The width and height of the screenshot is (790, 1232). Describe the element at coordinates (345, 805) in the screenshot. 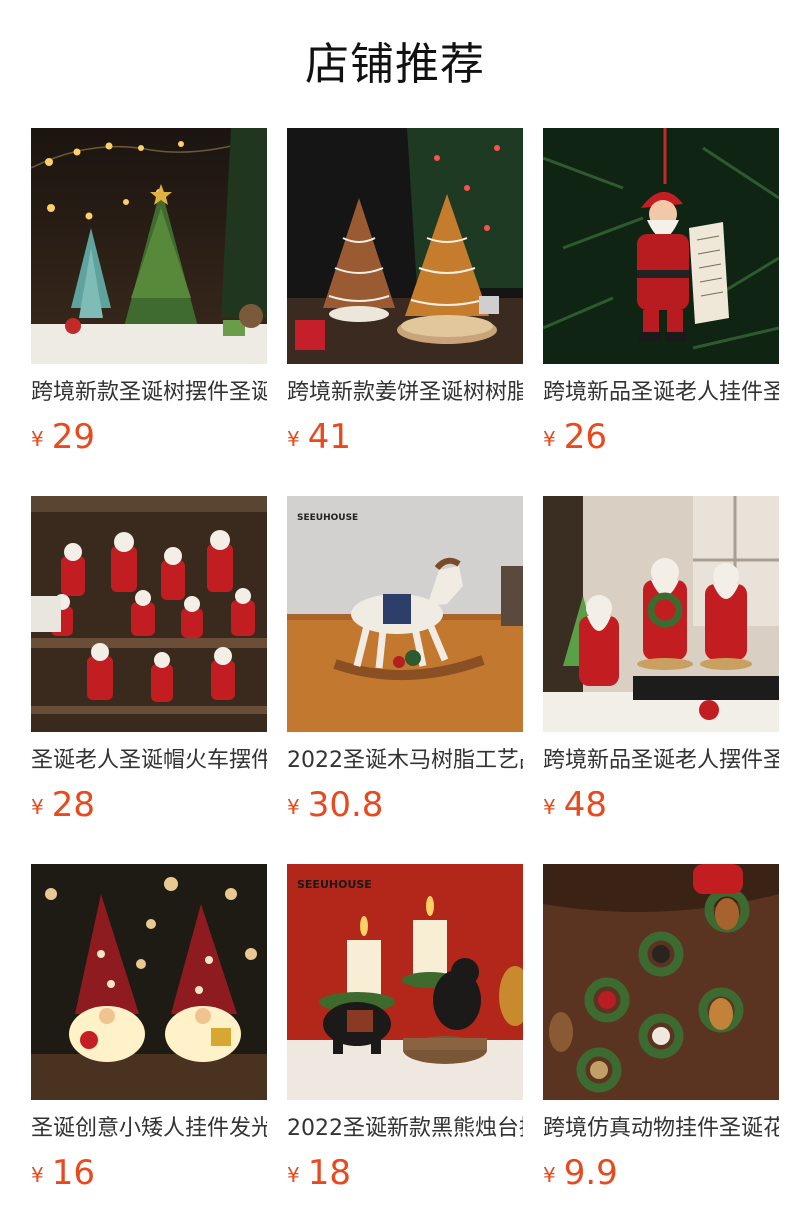

I see `price-value: 30.8` at that location.